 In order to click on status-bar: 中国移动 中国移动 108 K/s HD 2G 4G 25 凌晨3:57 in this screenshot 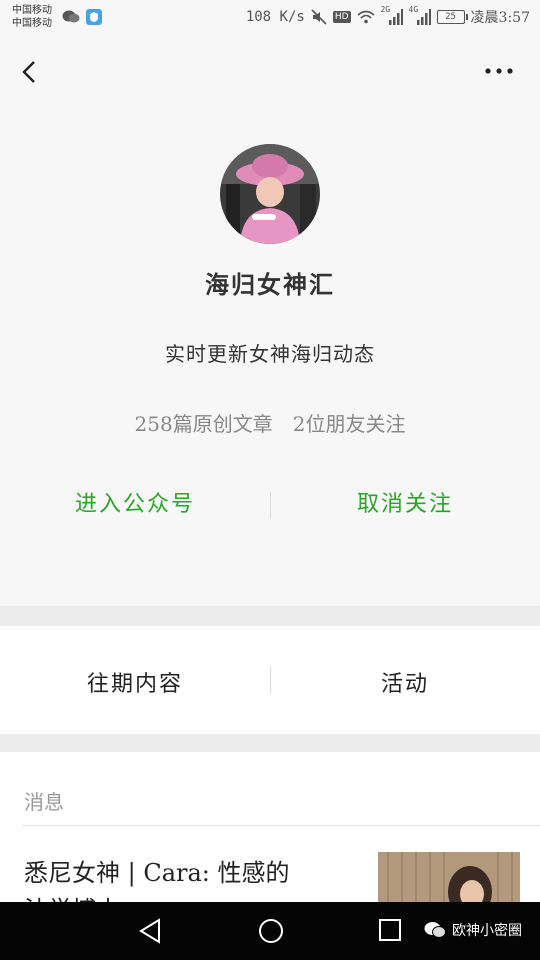, I will do `click(270, 18)`.